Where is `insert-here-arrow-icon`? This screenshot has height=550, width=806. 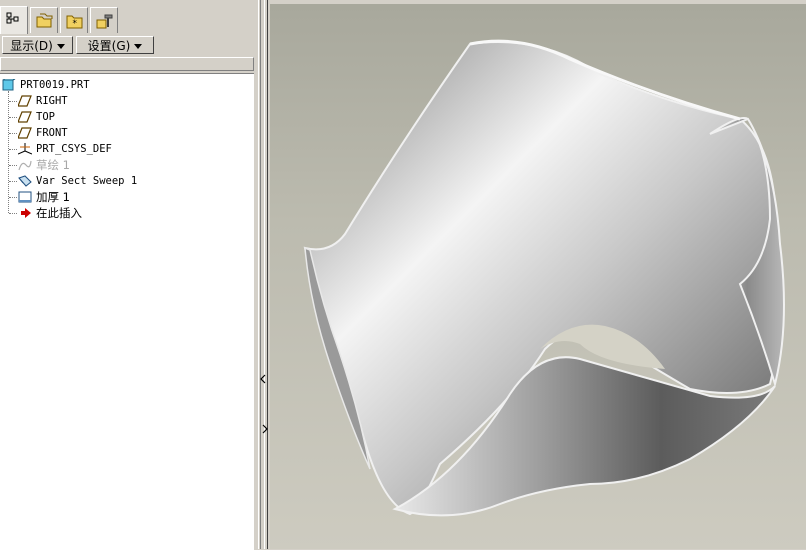
insert-here-arrow-icon is located at coordinates (26, 213).